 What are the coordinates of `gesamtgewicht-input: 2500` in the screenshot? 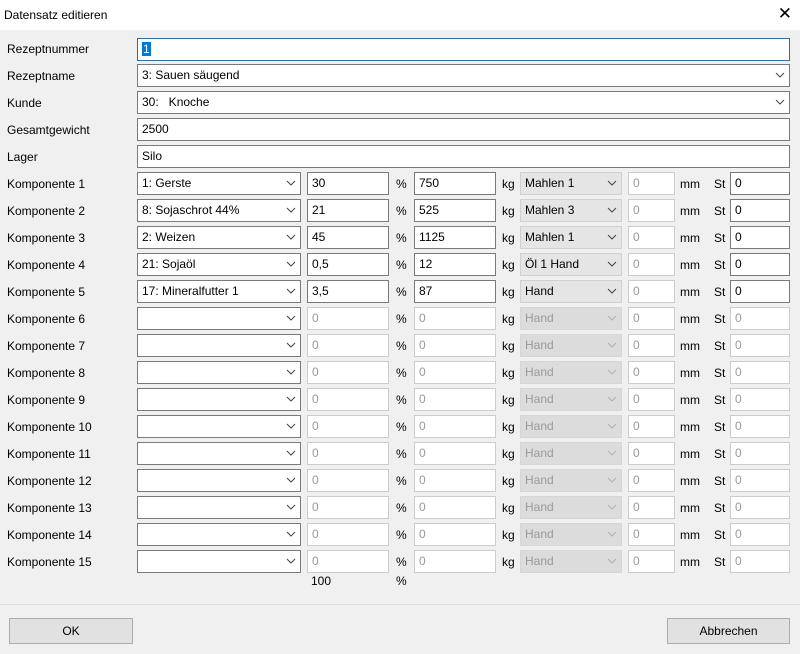 It's located at (463, 129).